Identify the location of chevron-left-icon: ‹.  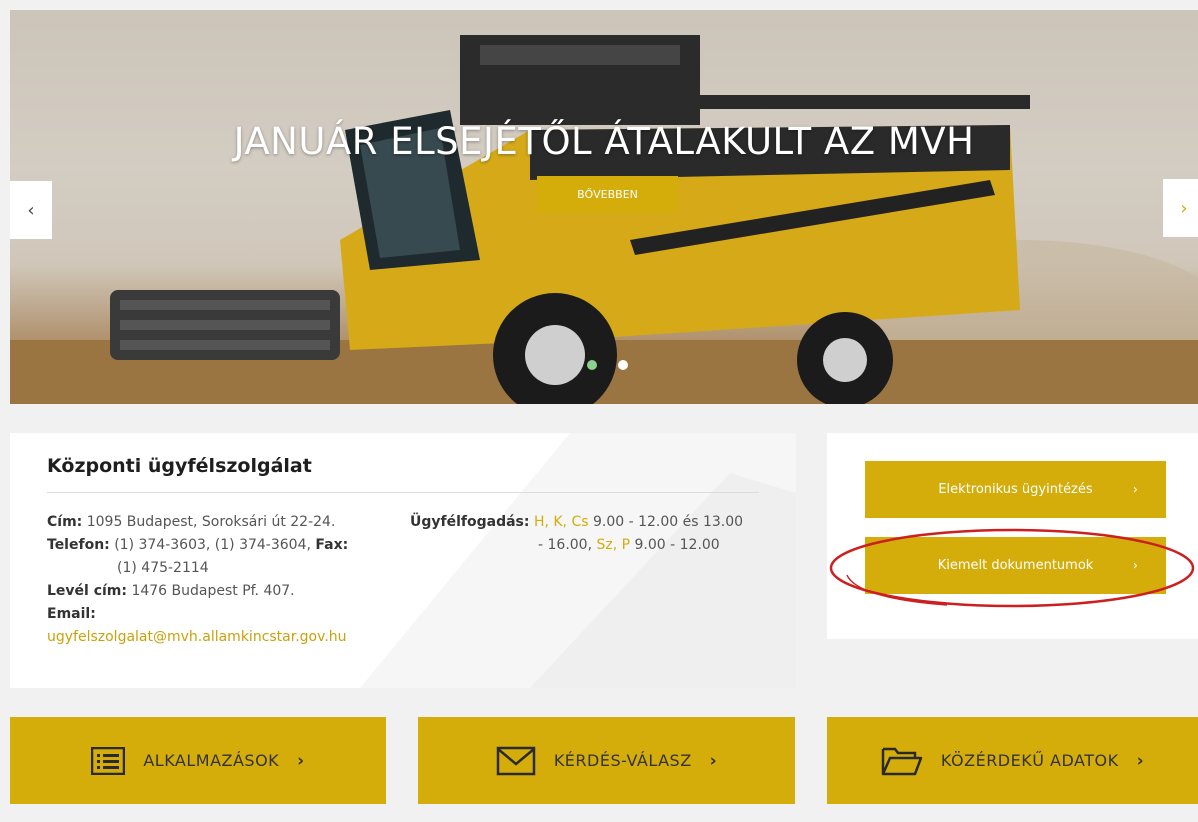
(31, 210).